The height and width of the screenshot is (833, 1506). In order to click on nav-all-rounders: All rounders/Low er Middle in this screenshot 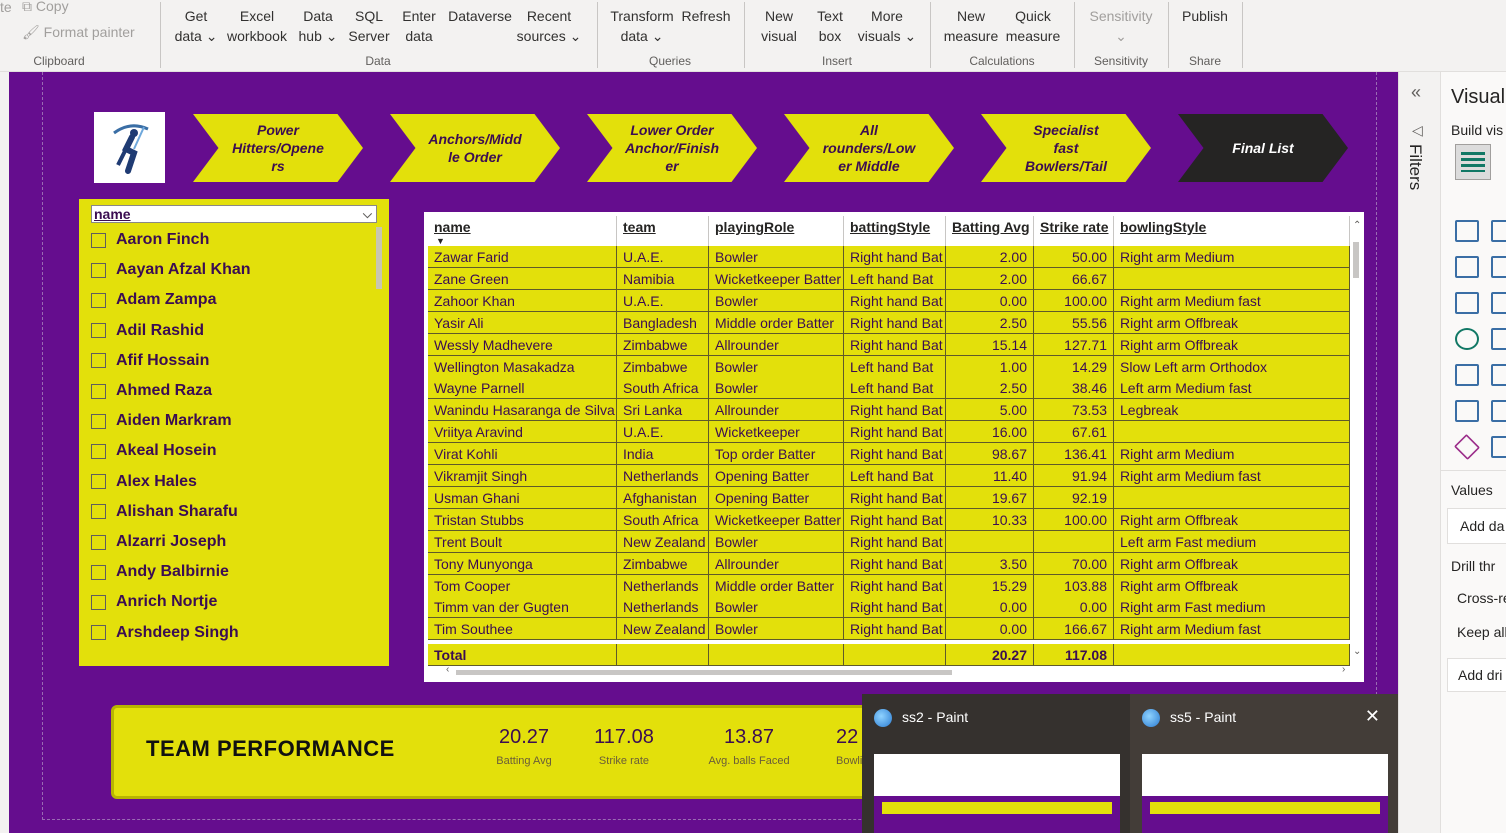, I will do `click(869, 148)`.